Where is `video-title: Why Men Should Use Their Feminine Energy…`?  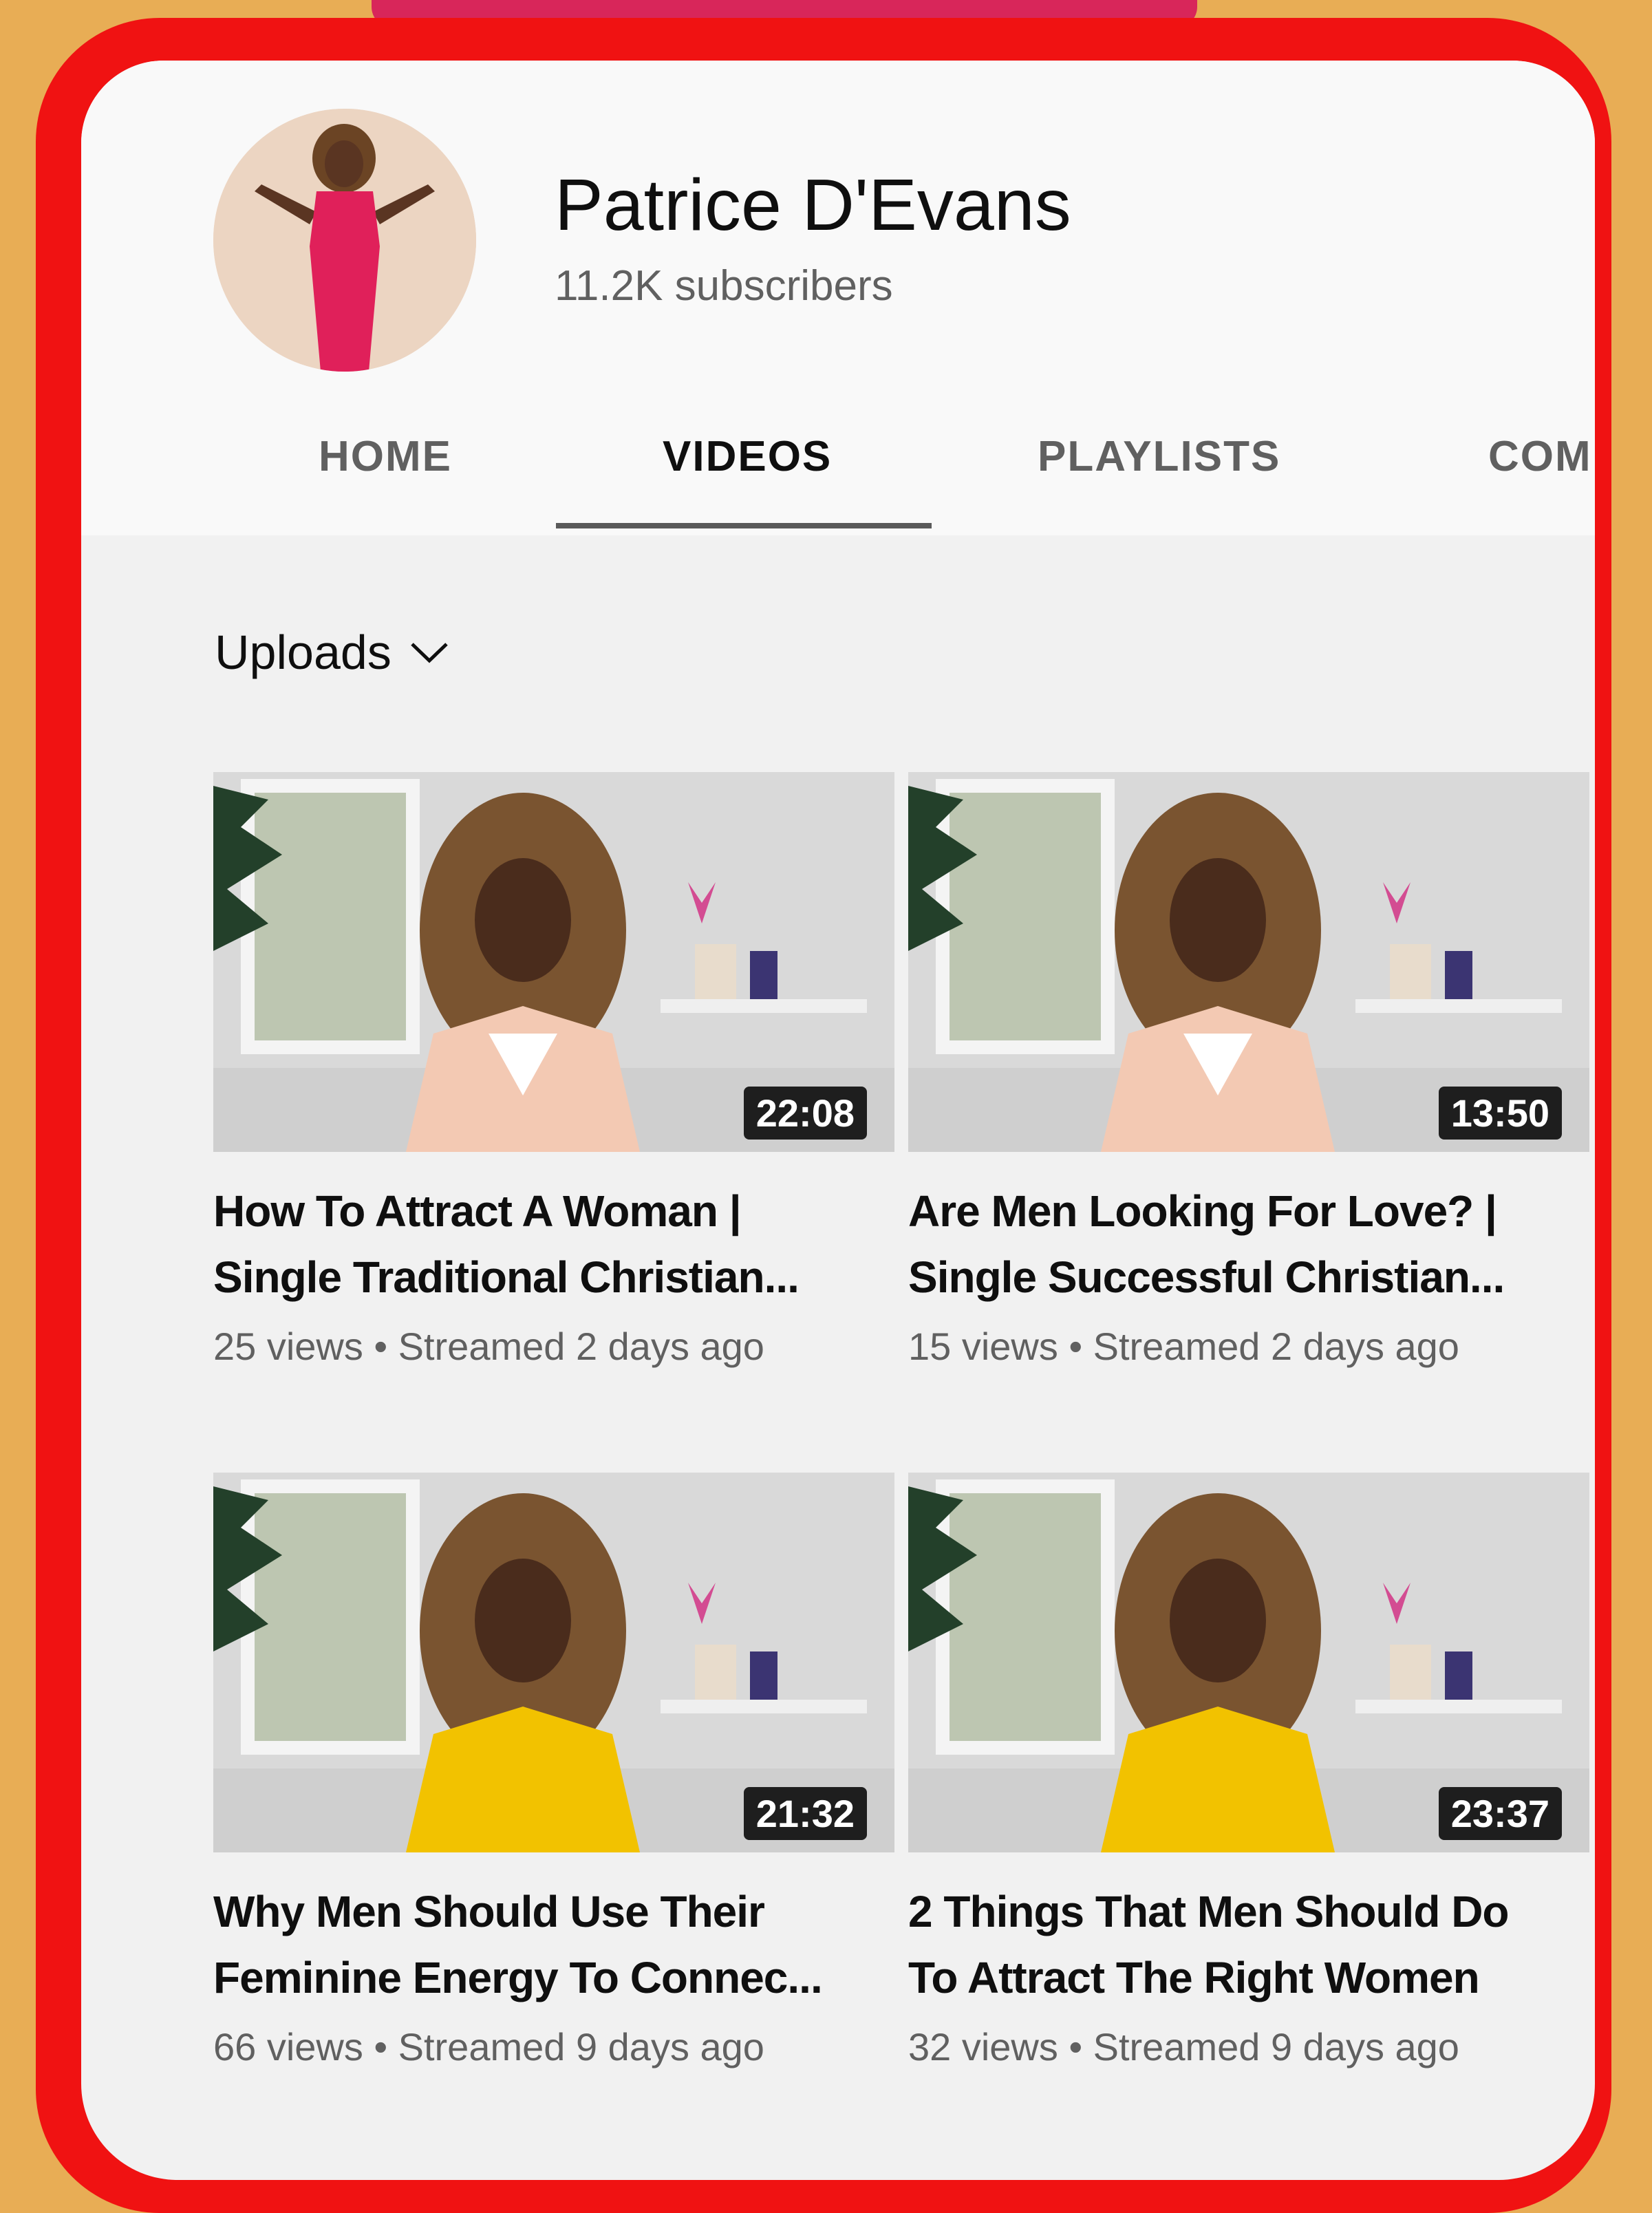 video-title: Why Men Should Use Their Feminine Energy… is located at coordinates (553, 1945).